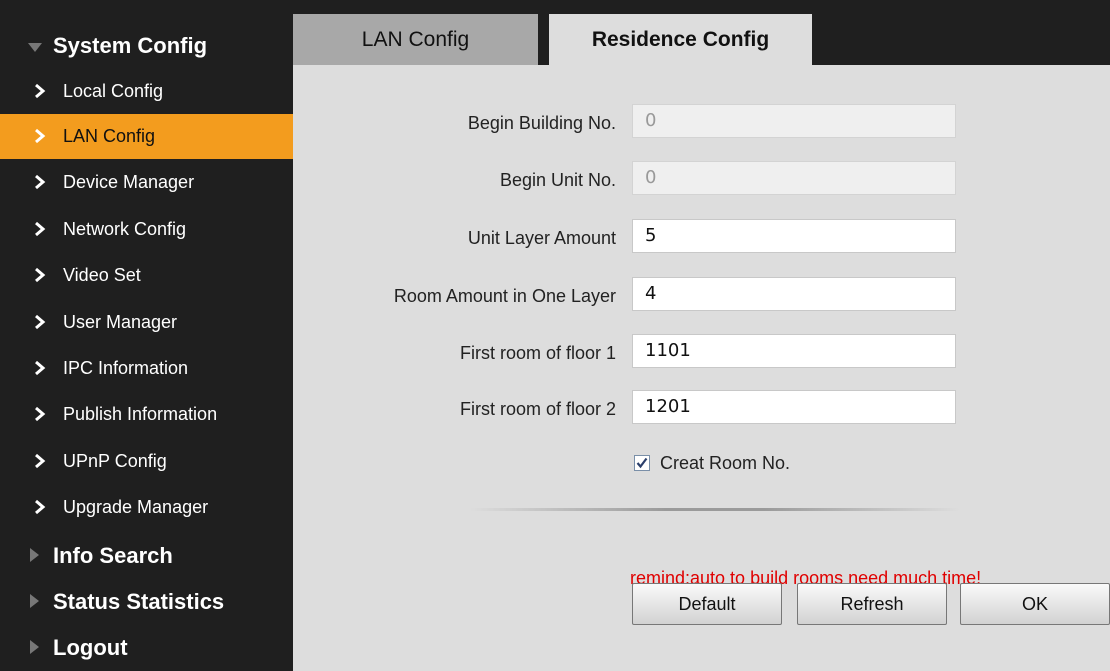  Describe the element at coordinates (120, 322) in the screenshot. I see `sidebar-item-label: User Manager` at that location.